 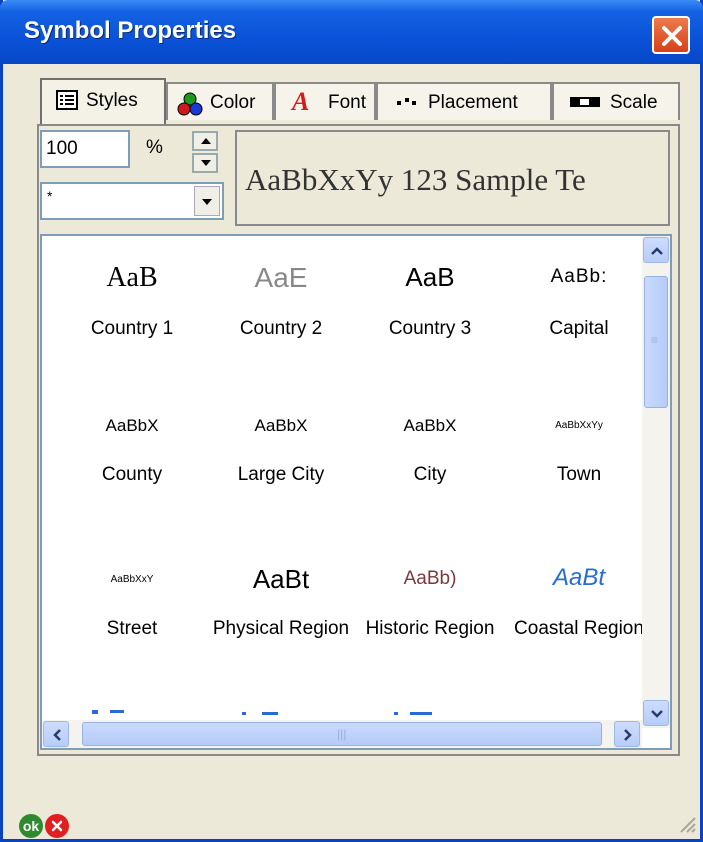 I want to click on style-name: Country 3, so click(x=430, y=328).